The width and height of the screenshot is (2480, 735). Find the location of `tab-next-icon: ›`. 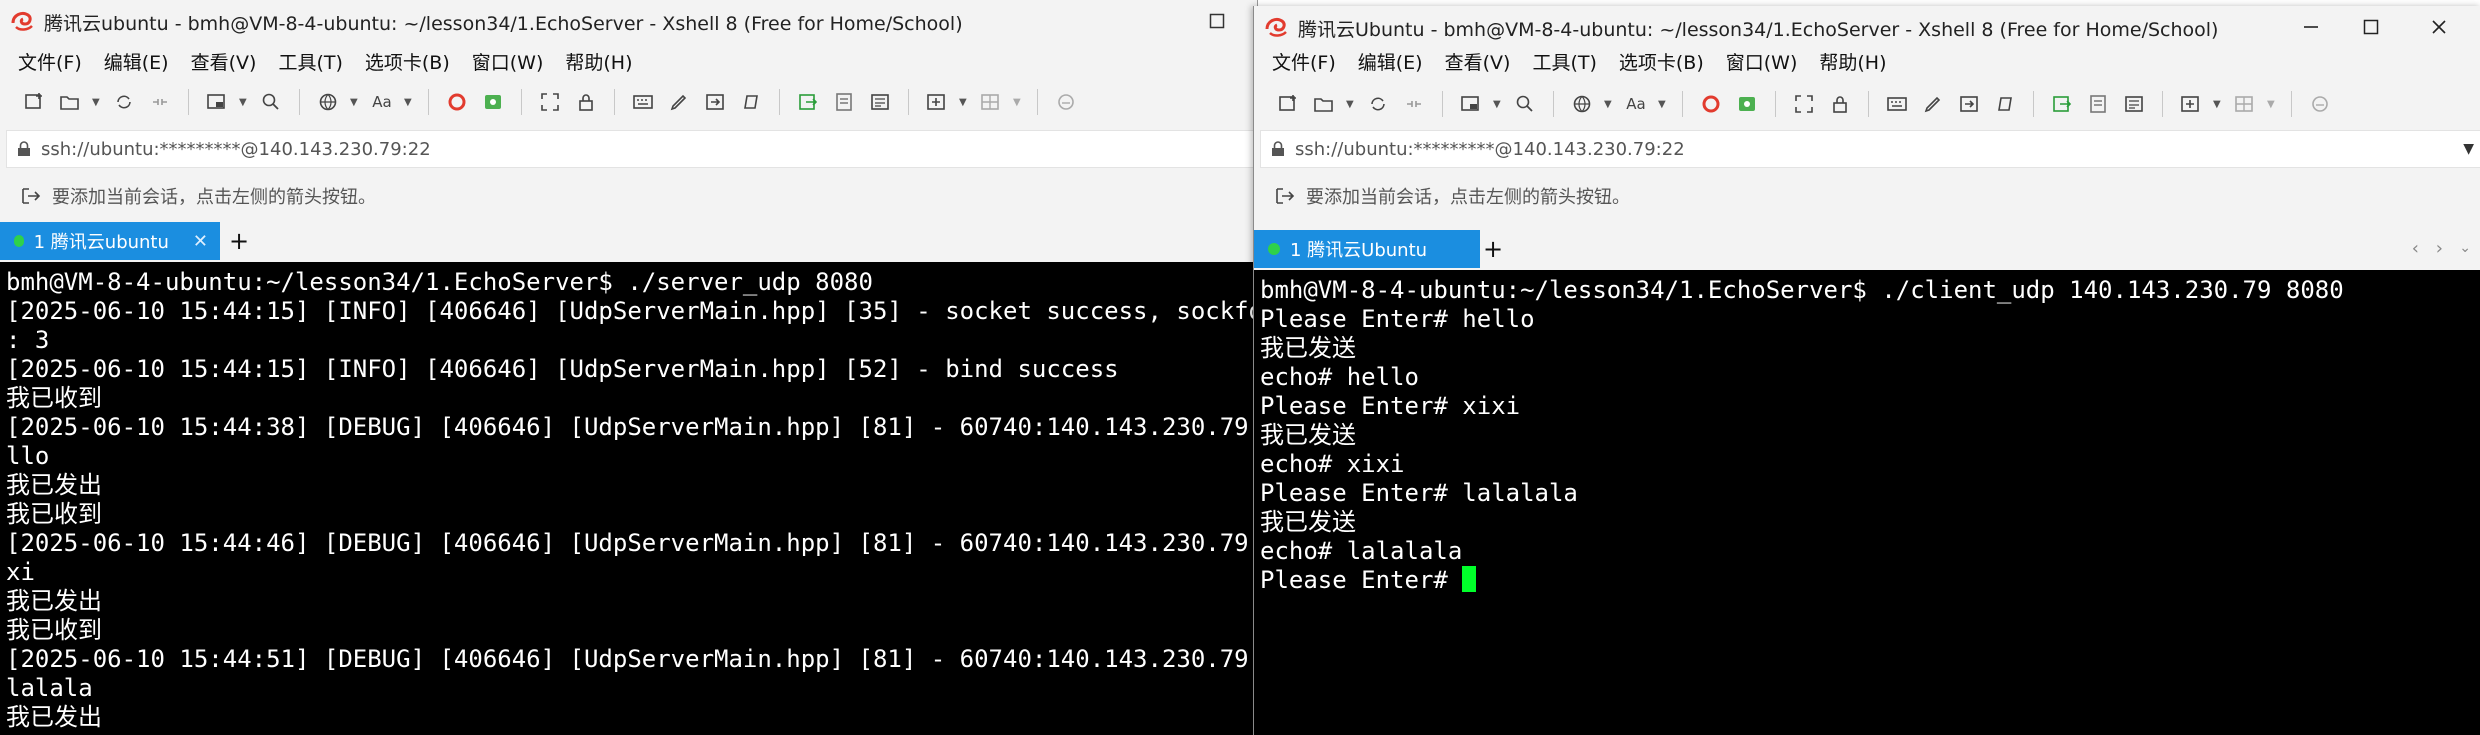

tab-next-icon: › is located at coordinates (2439, 248).